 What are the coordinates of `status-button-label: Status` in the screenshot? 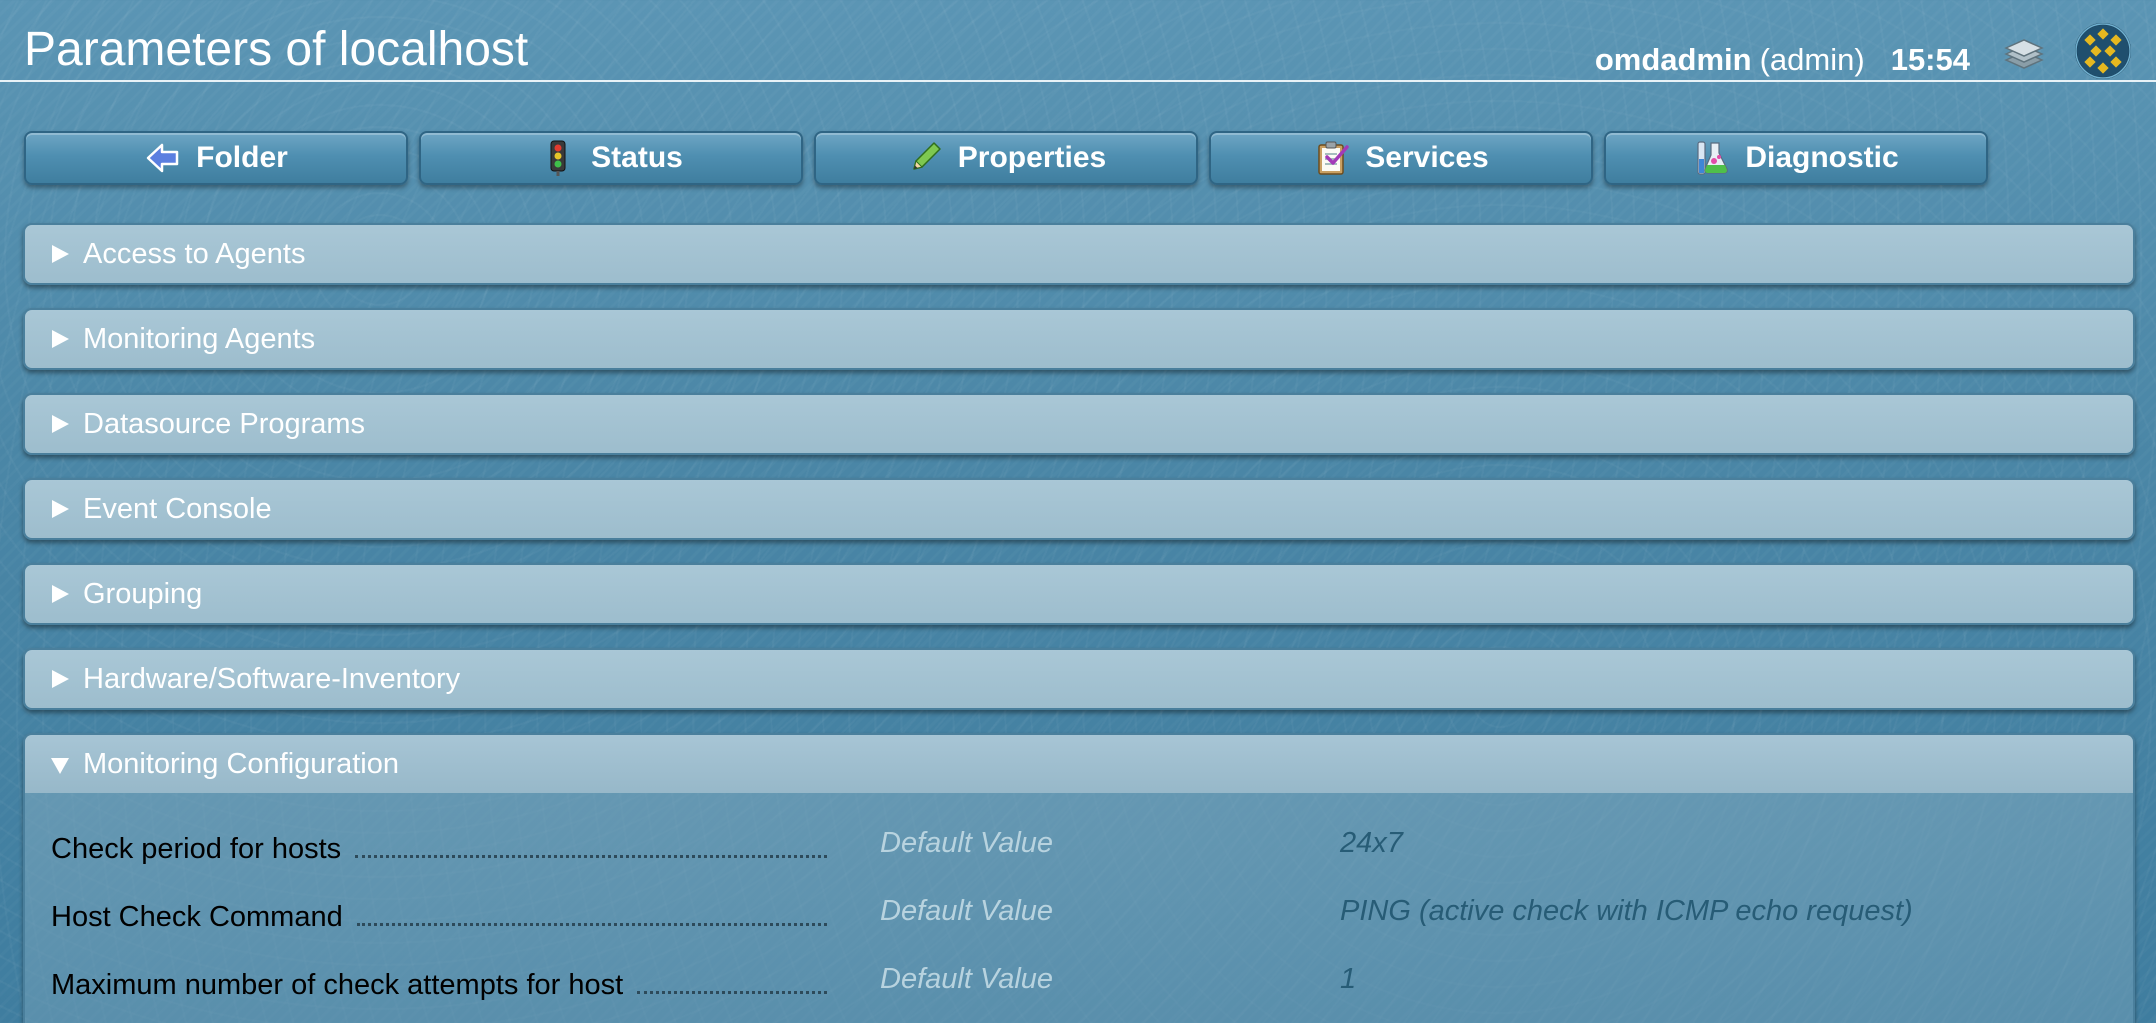 It's located at (637, 157).